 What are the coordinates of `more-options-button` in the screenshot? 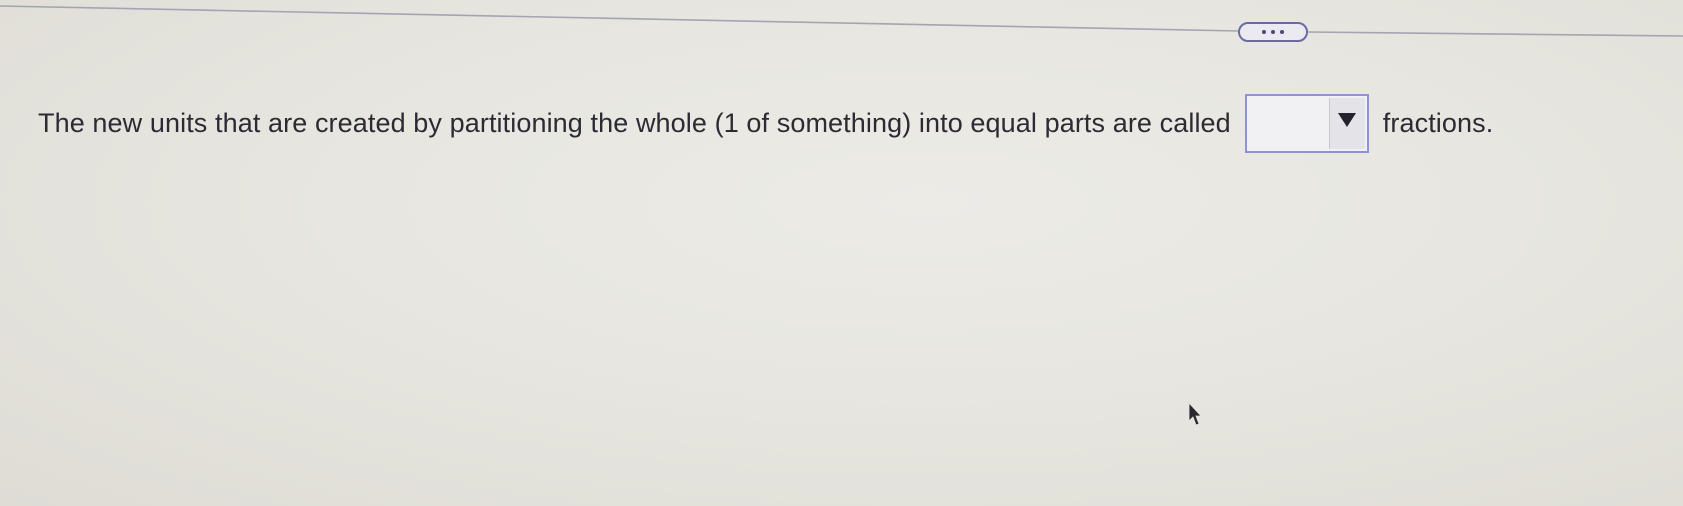 It's located at (1273, 32).